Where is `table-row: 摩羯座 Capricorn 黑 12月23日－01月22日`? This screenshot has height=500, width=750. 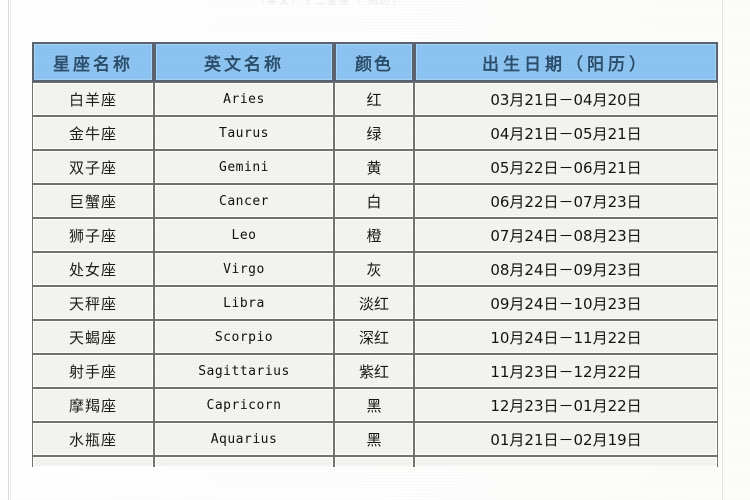 table-row: 摩羯座 Capricorn 黑 12月23日－01月22日 is located at coordinates (375, 405).